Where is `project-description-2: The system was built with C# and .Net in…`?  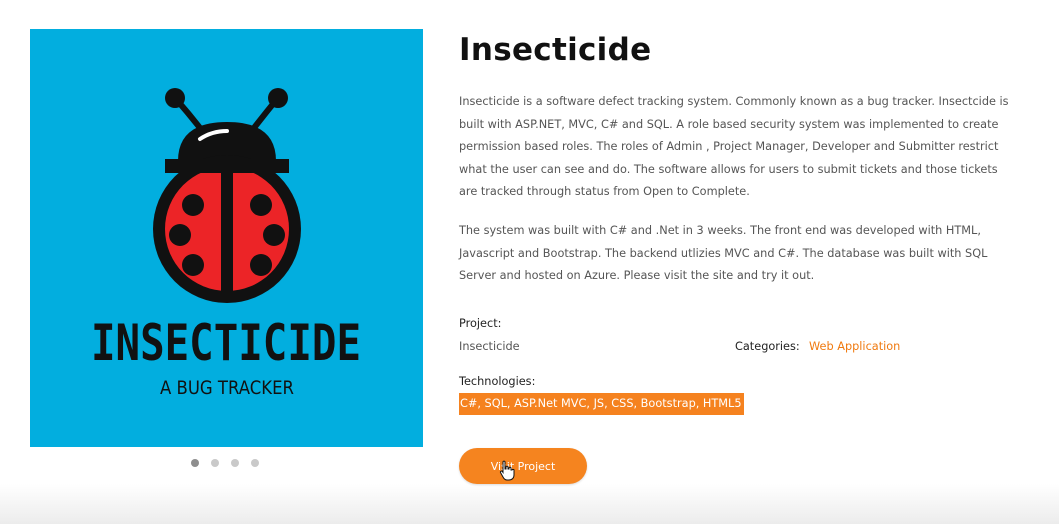
project-description-2: The system was built with C# and .Net in… is located at coordinates (723, 253).